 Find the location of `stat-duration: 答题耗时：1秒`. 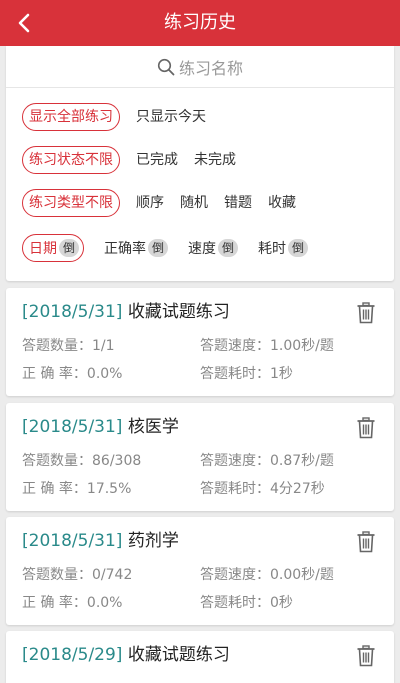

stat-duration: 答题耗时：1秒 is located at coordinates (246, 374).